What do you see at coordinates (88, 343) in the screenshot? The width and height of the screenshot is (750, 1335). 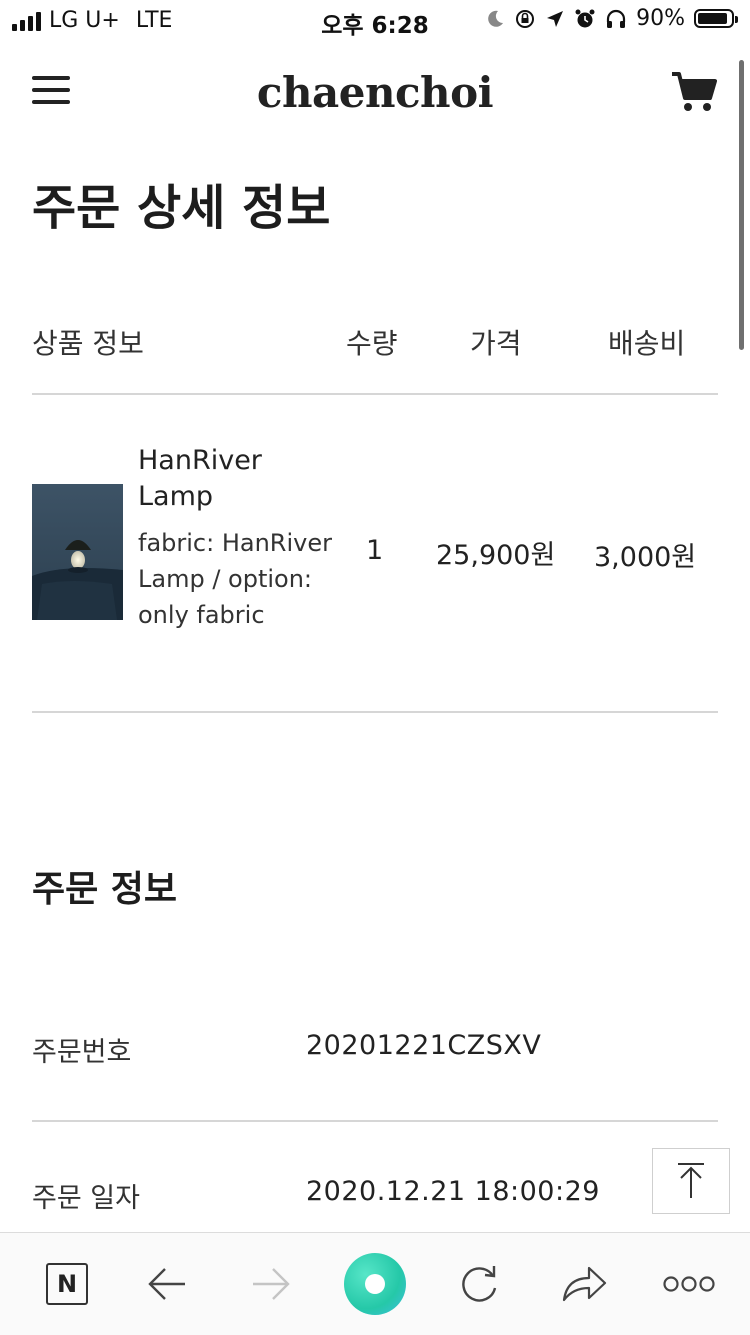 I see `header-product: 상품 정보` at bounding box center [88, 343].